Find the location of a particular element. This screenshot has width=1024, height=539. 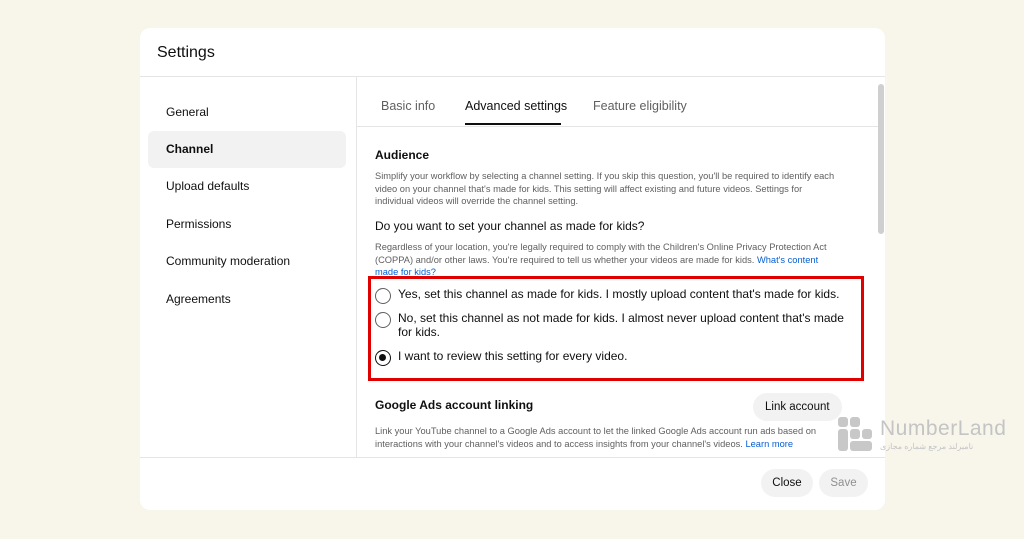

sidebar-item-agreements: Agreements is located at coordinates (247, 299).